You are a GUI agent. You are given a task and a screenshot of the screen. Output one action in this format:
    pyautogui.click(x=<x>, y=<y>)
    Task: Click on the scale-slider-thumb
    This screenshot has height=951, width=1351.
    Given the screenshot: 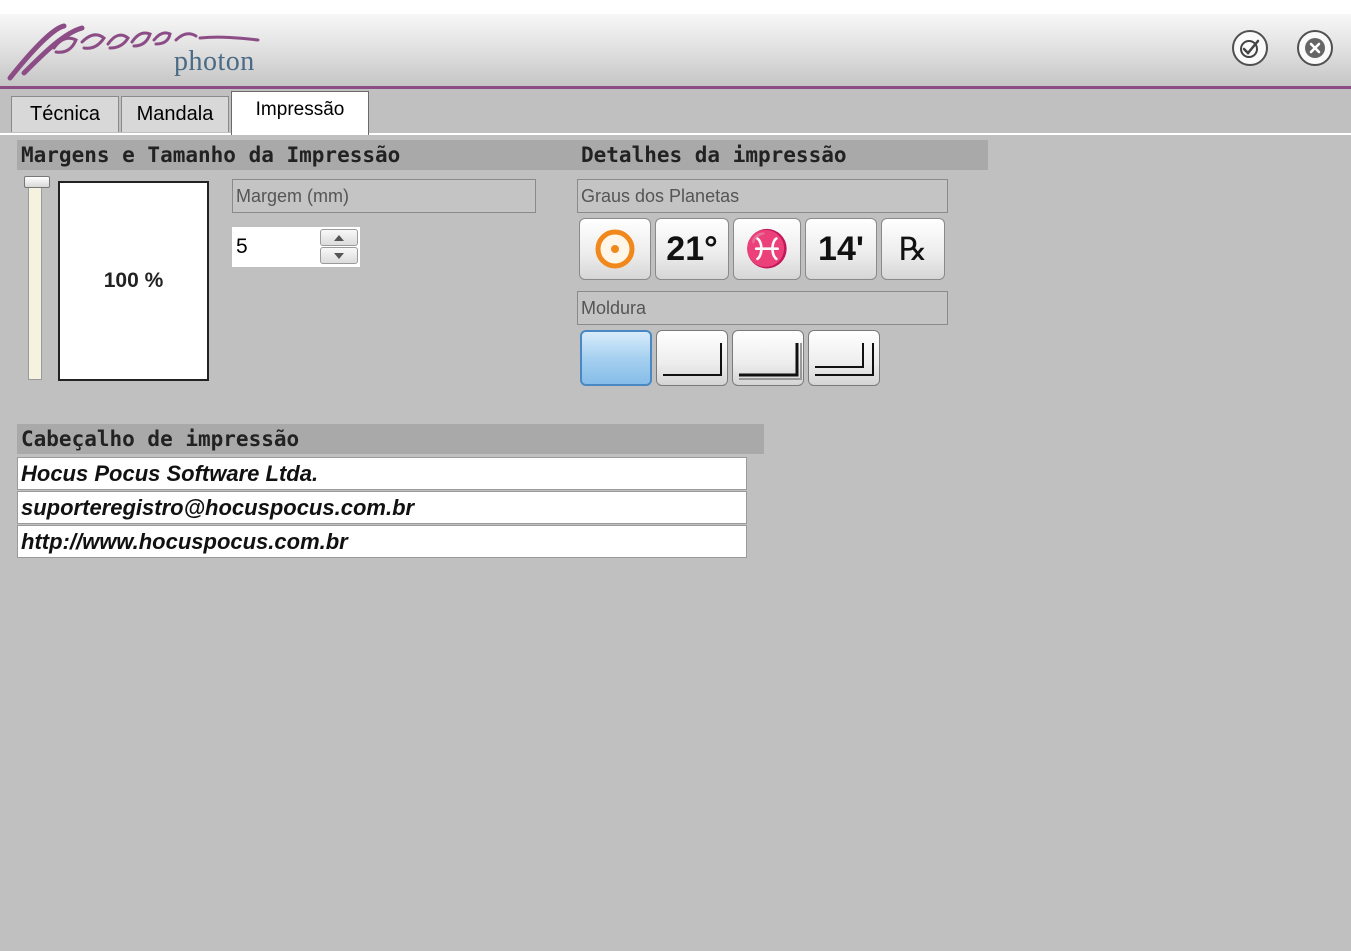 What is the action you would take?
    pyautogui.click(x=37, y=182)
    